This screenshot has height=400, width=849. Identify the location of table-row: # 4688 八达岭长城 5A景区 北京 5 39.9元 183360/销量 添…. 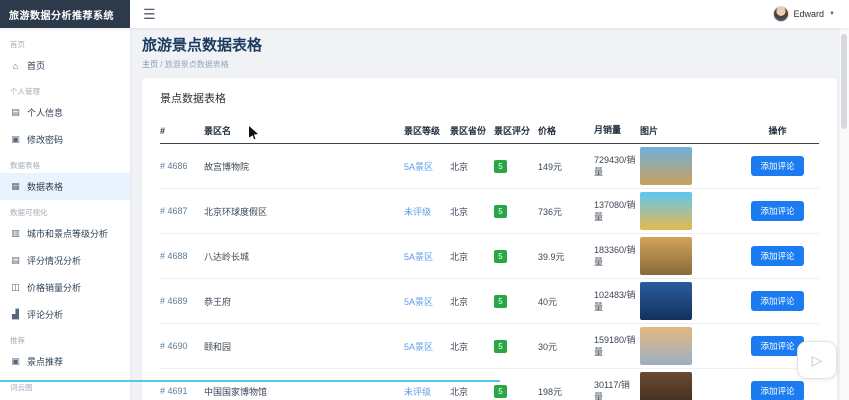
(489, 256).